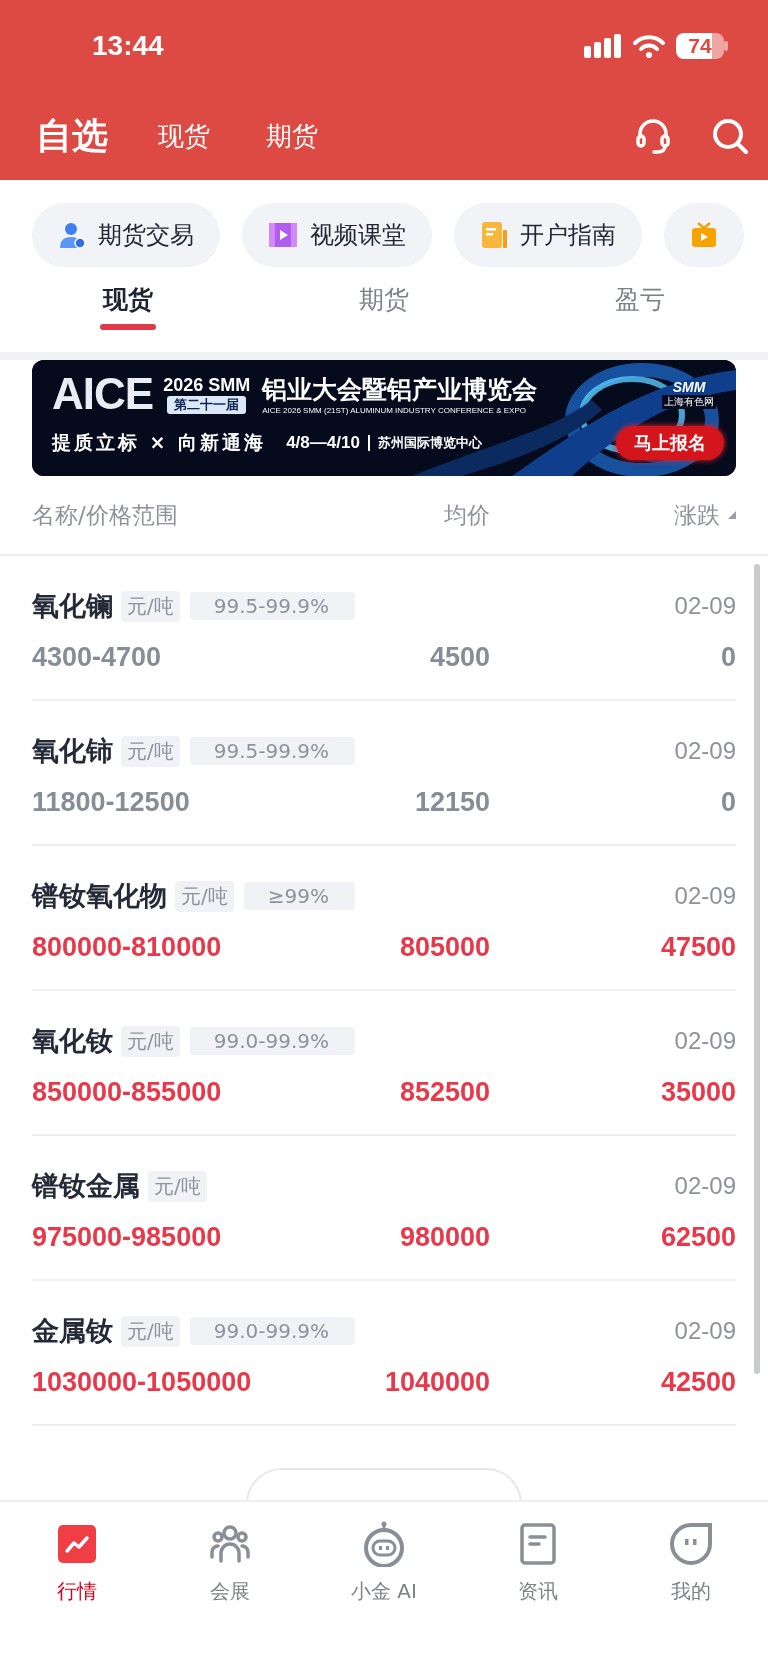  I want to click on column-header: 名称/价格范围, so click(105, 515).